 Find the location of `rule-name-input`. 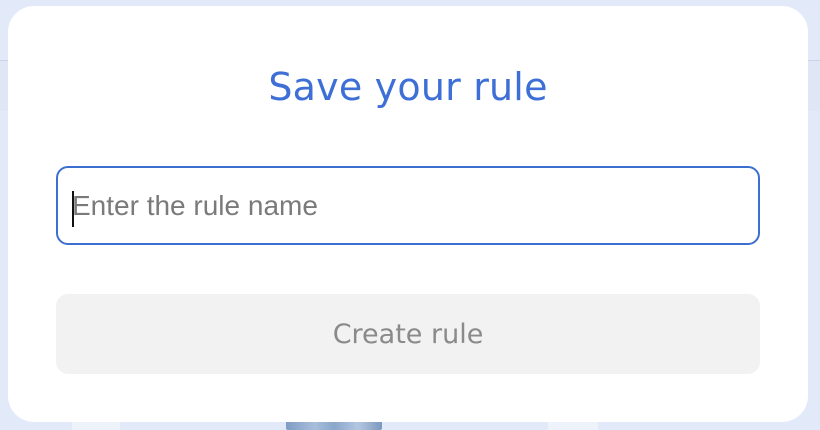

rule-name-input is located at coordinates (408, 205).